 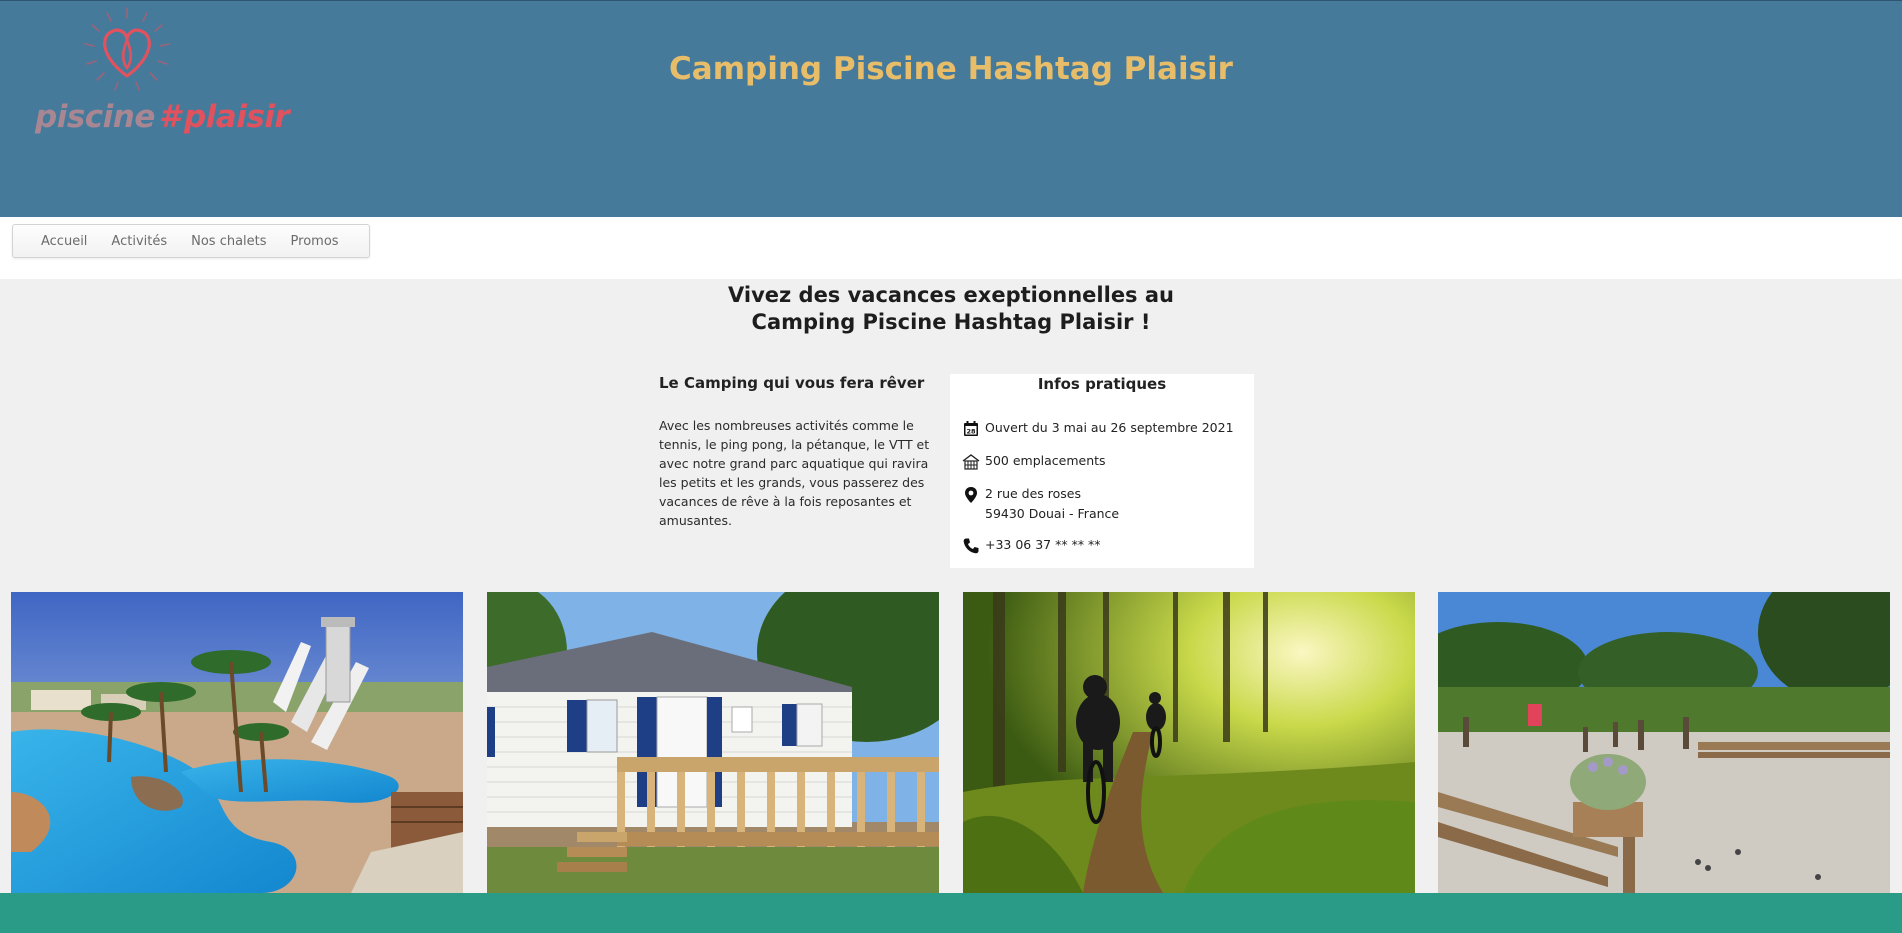 What do you see at coordinates (1109, 427) in the screenshot?
I see `info-opening-text: Ouvert du 3 mai au 26 septembre 2021` at bounding box center [1109, 427].